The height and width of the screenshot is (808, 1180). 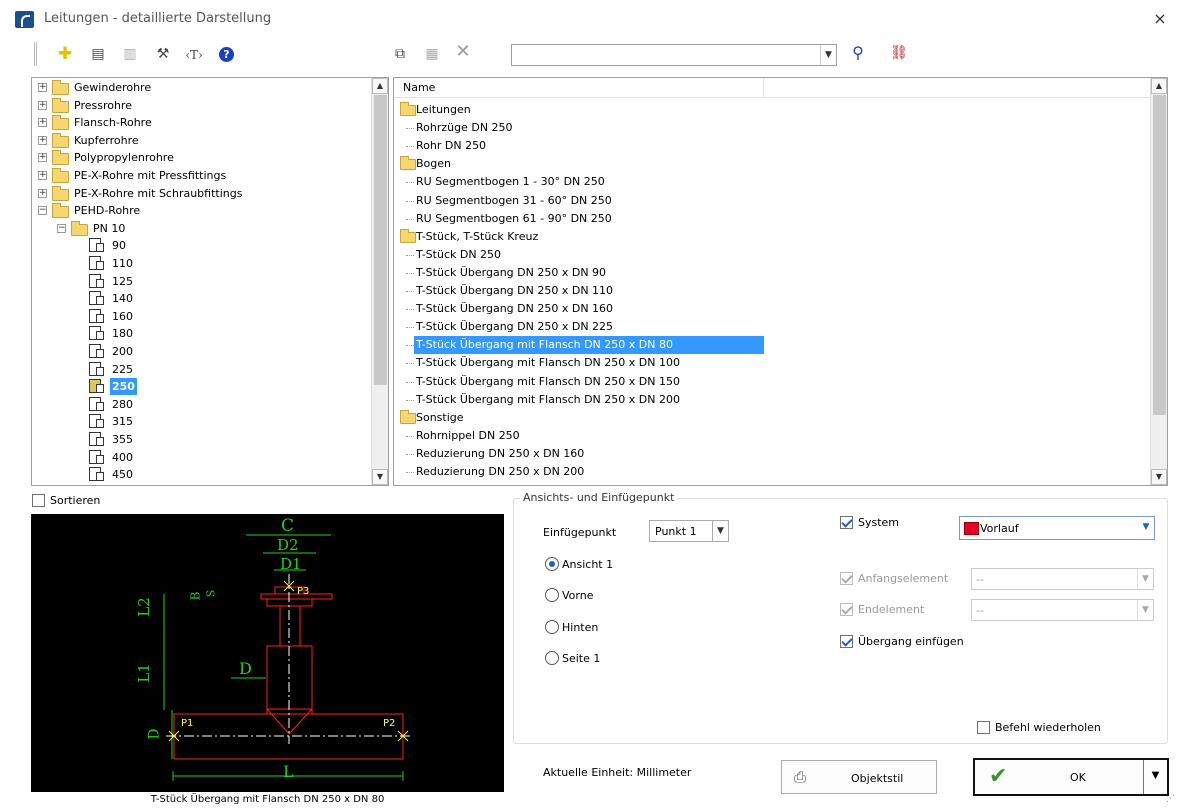 What do you see at coordinates (130, 54) in the screenshot?
I see `list-icon: ▥` at bounding box center [130, 54].